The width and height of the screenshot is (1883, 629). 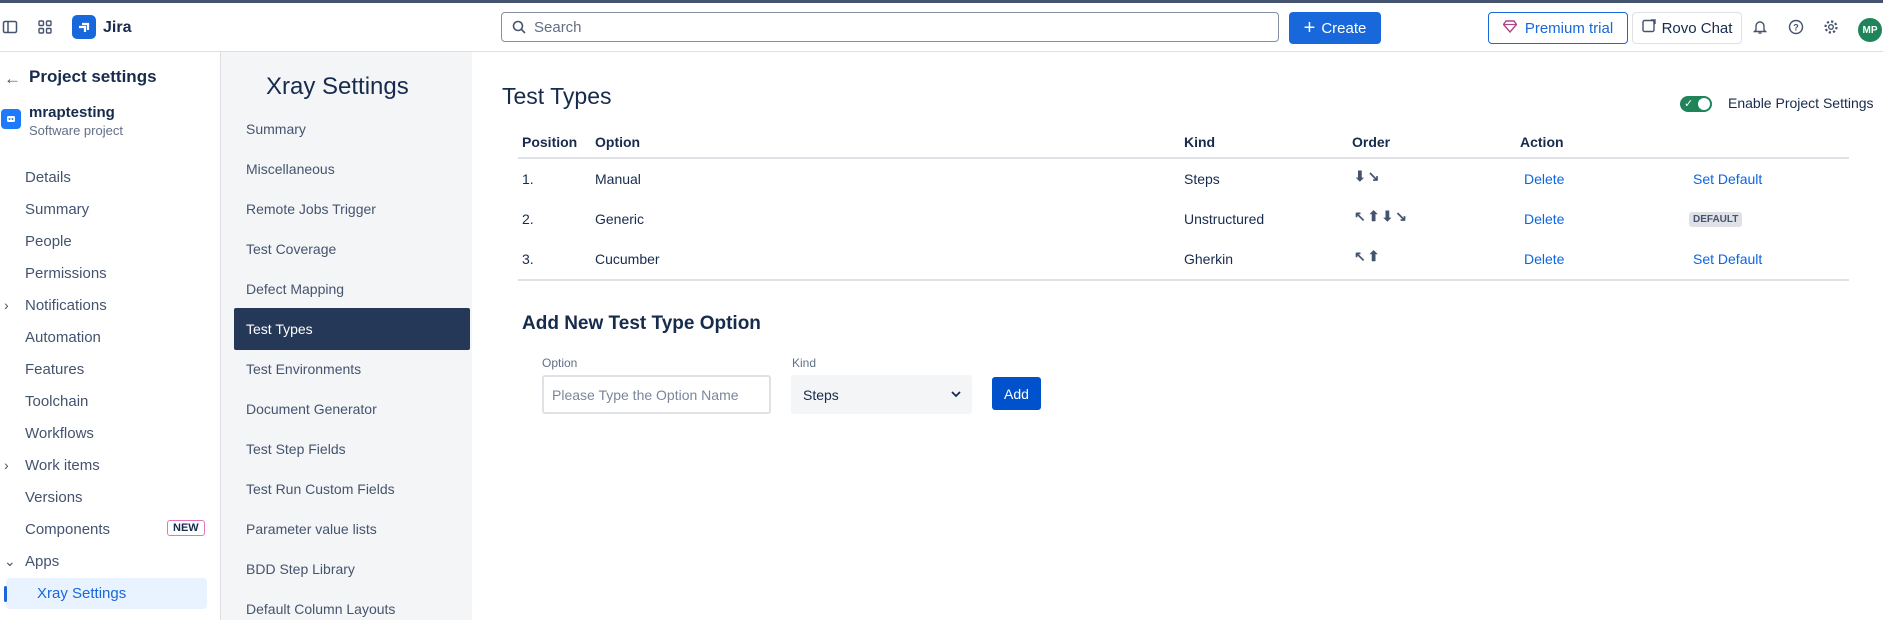 What do you see at coordinates (1510, 28) in the screenshot?
I see `diamond-icon` at bounding box center [1510, 28].